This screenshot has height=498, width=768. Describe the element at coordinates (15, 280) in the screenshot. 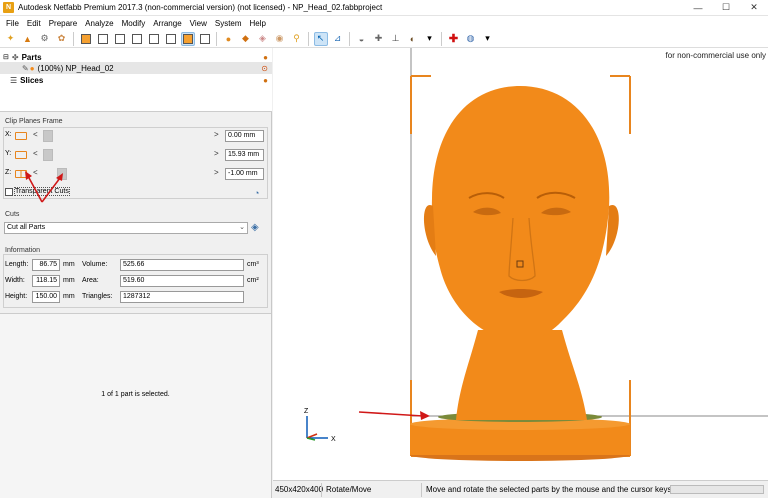

I see `width-label: Width:` at that location.